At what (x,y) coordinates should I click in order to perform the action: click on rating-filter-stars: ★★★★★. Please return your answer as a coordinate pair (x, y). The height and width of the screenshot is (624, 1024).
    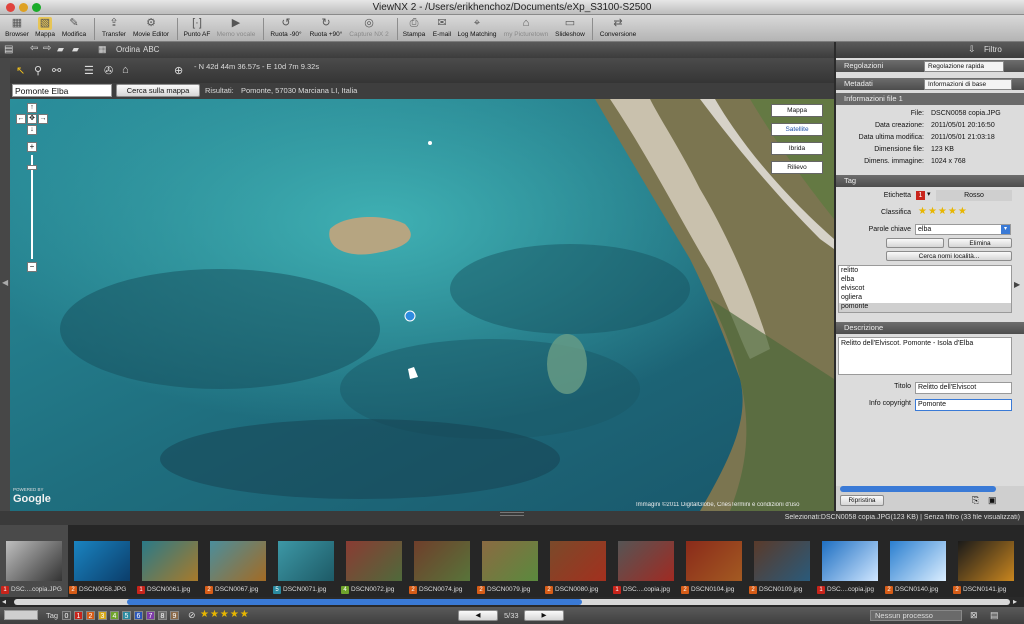
    Looking at the image, I should click on (225, 614).